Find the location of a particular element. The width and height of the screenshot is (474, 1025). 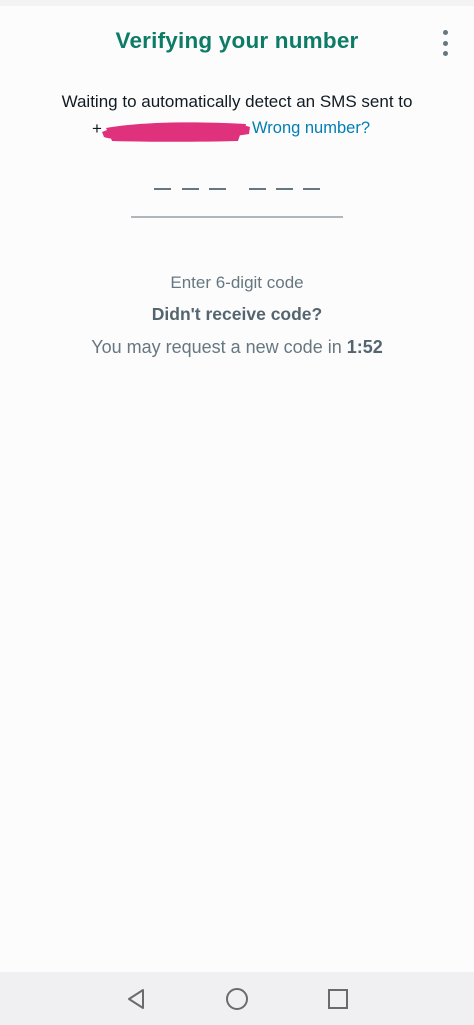

recents-button is located at coordinates (338, 999).